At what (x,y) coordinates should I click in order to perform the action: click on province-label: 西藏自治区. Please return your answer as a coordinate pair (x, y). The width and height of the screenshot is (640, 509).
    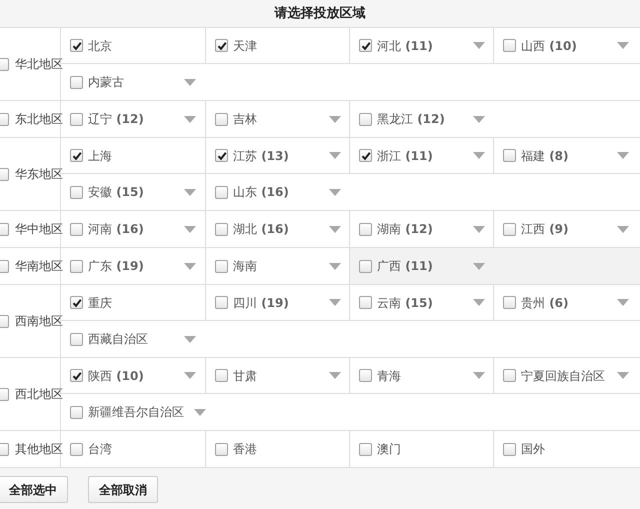
    Looking at the image, I should click on (118, 339).